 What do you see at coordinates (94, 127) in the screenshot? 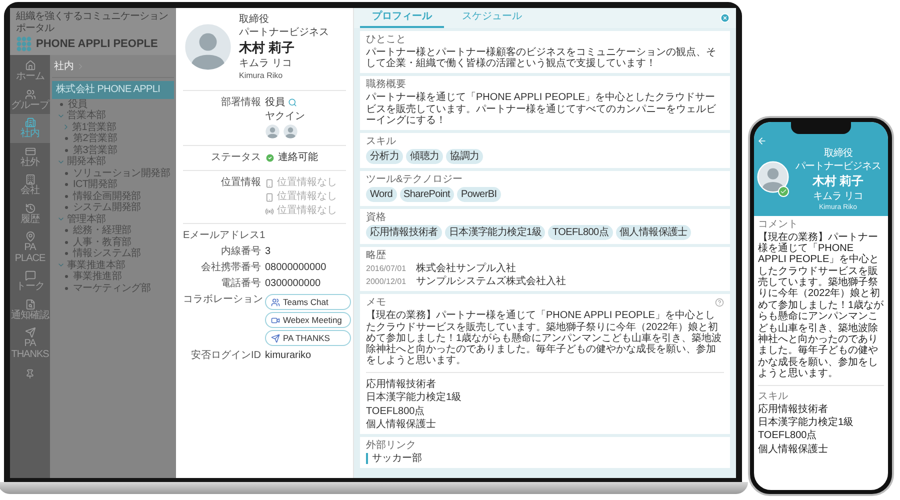
I see `tree-item: 第1営業部` at bounding box center [94, 127].